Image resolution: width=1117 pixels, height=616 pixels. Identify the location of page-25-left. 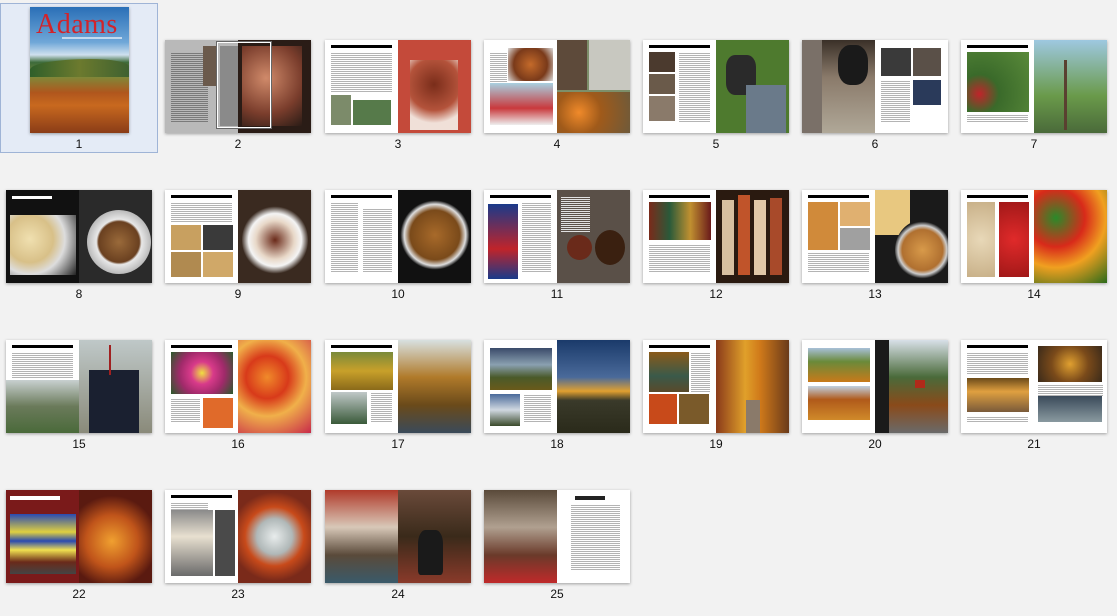
(520, 536).